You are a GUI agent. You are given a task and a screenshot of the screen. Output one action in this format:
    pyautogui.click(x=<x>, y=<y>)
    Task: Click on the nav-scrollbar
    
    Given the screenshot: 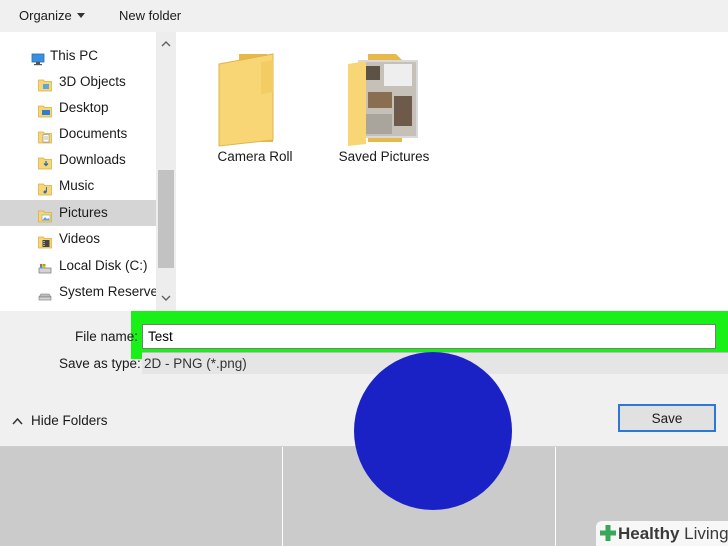 What is the action you would take?
    pyautogui.click(x=166, y=171)
    